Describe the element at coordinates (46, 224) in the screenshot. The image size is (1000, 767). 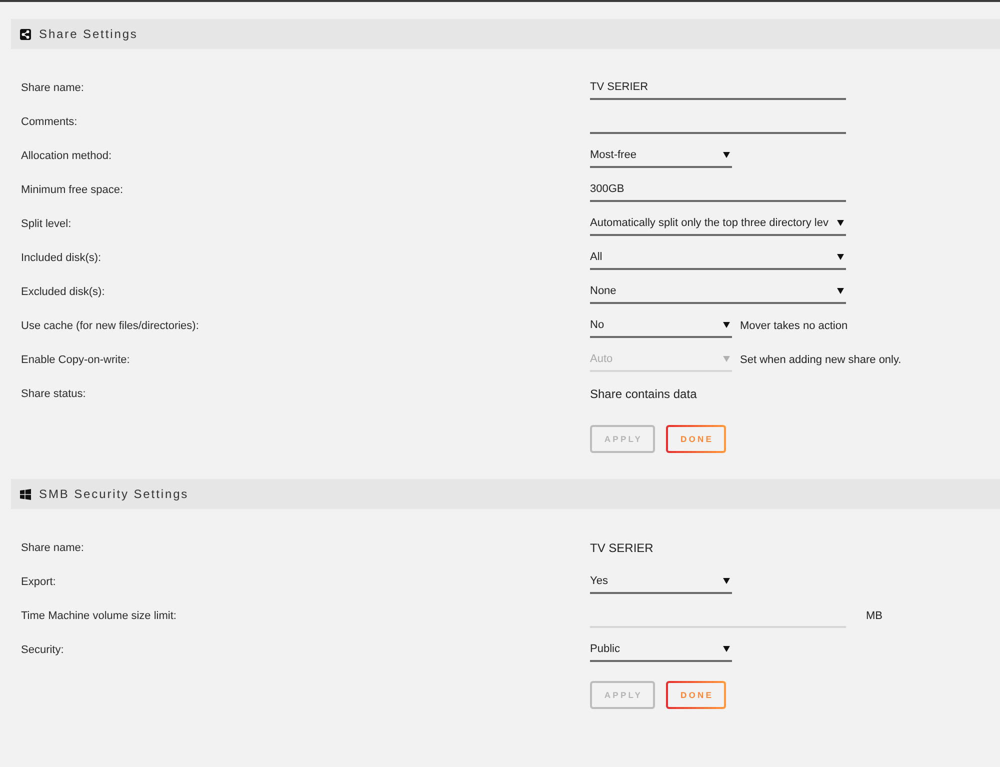
I see `field-label: Split level:` at that location.